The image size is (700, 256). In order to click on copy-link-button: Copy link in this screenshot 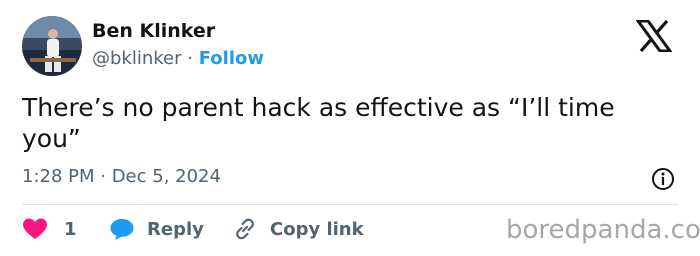, I will do `click(298, 229)`.